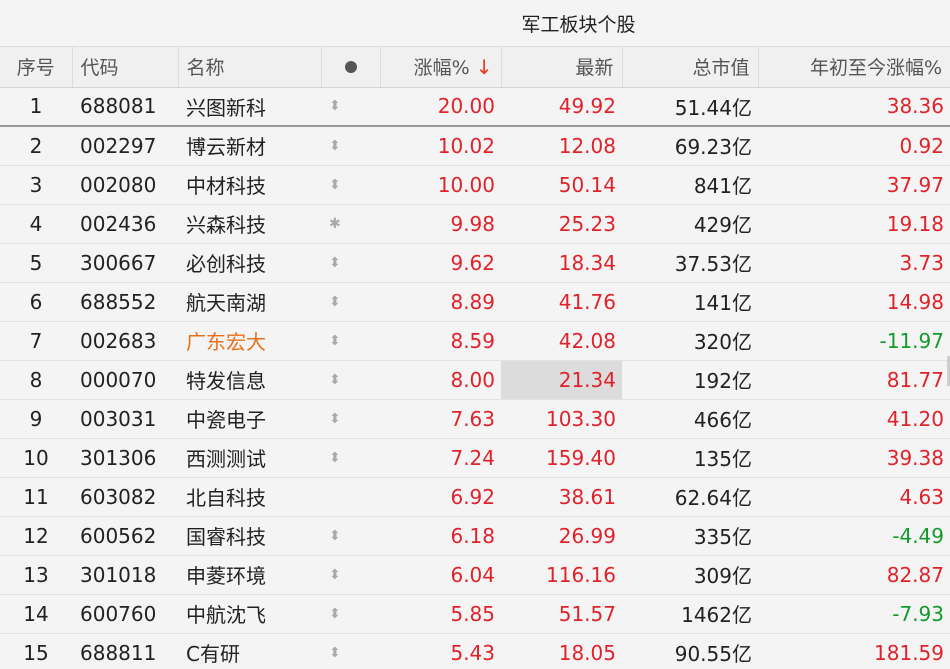  What do you see at coordinates (125, 185) in the screenshot?
I see `stock-code: 002080` at bounding box center [125, 185].